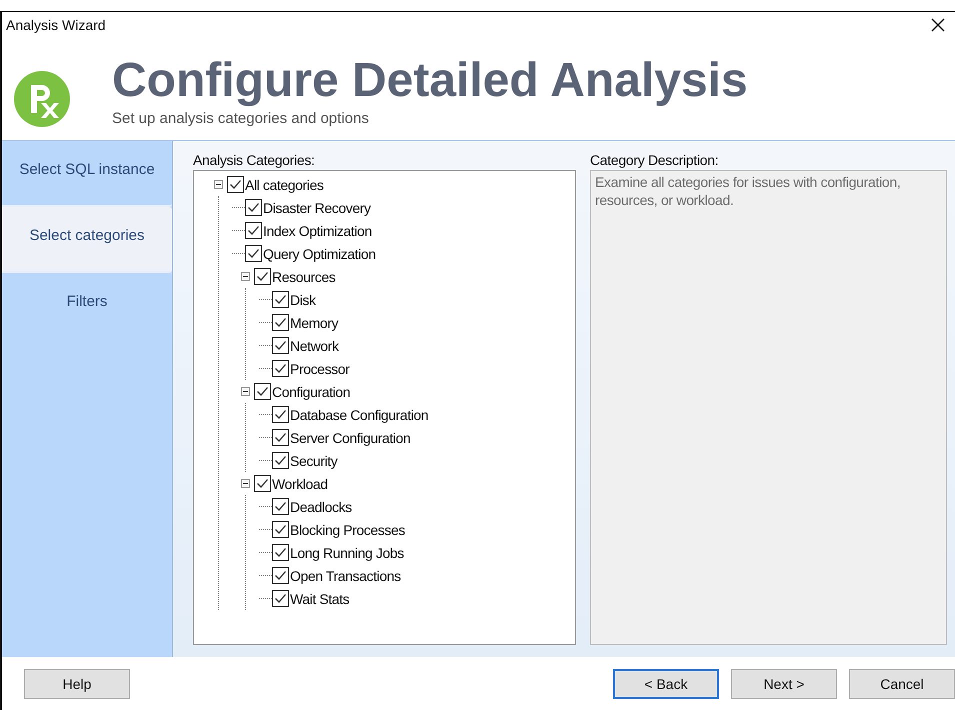  I want to click on wizard-button: < Back, so click(666, 683).